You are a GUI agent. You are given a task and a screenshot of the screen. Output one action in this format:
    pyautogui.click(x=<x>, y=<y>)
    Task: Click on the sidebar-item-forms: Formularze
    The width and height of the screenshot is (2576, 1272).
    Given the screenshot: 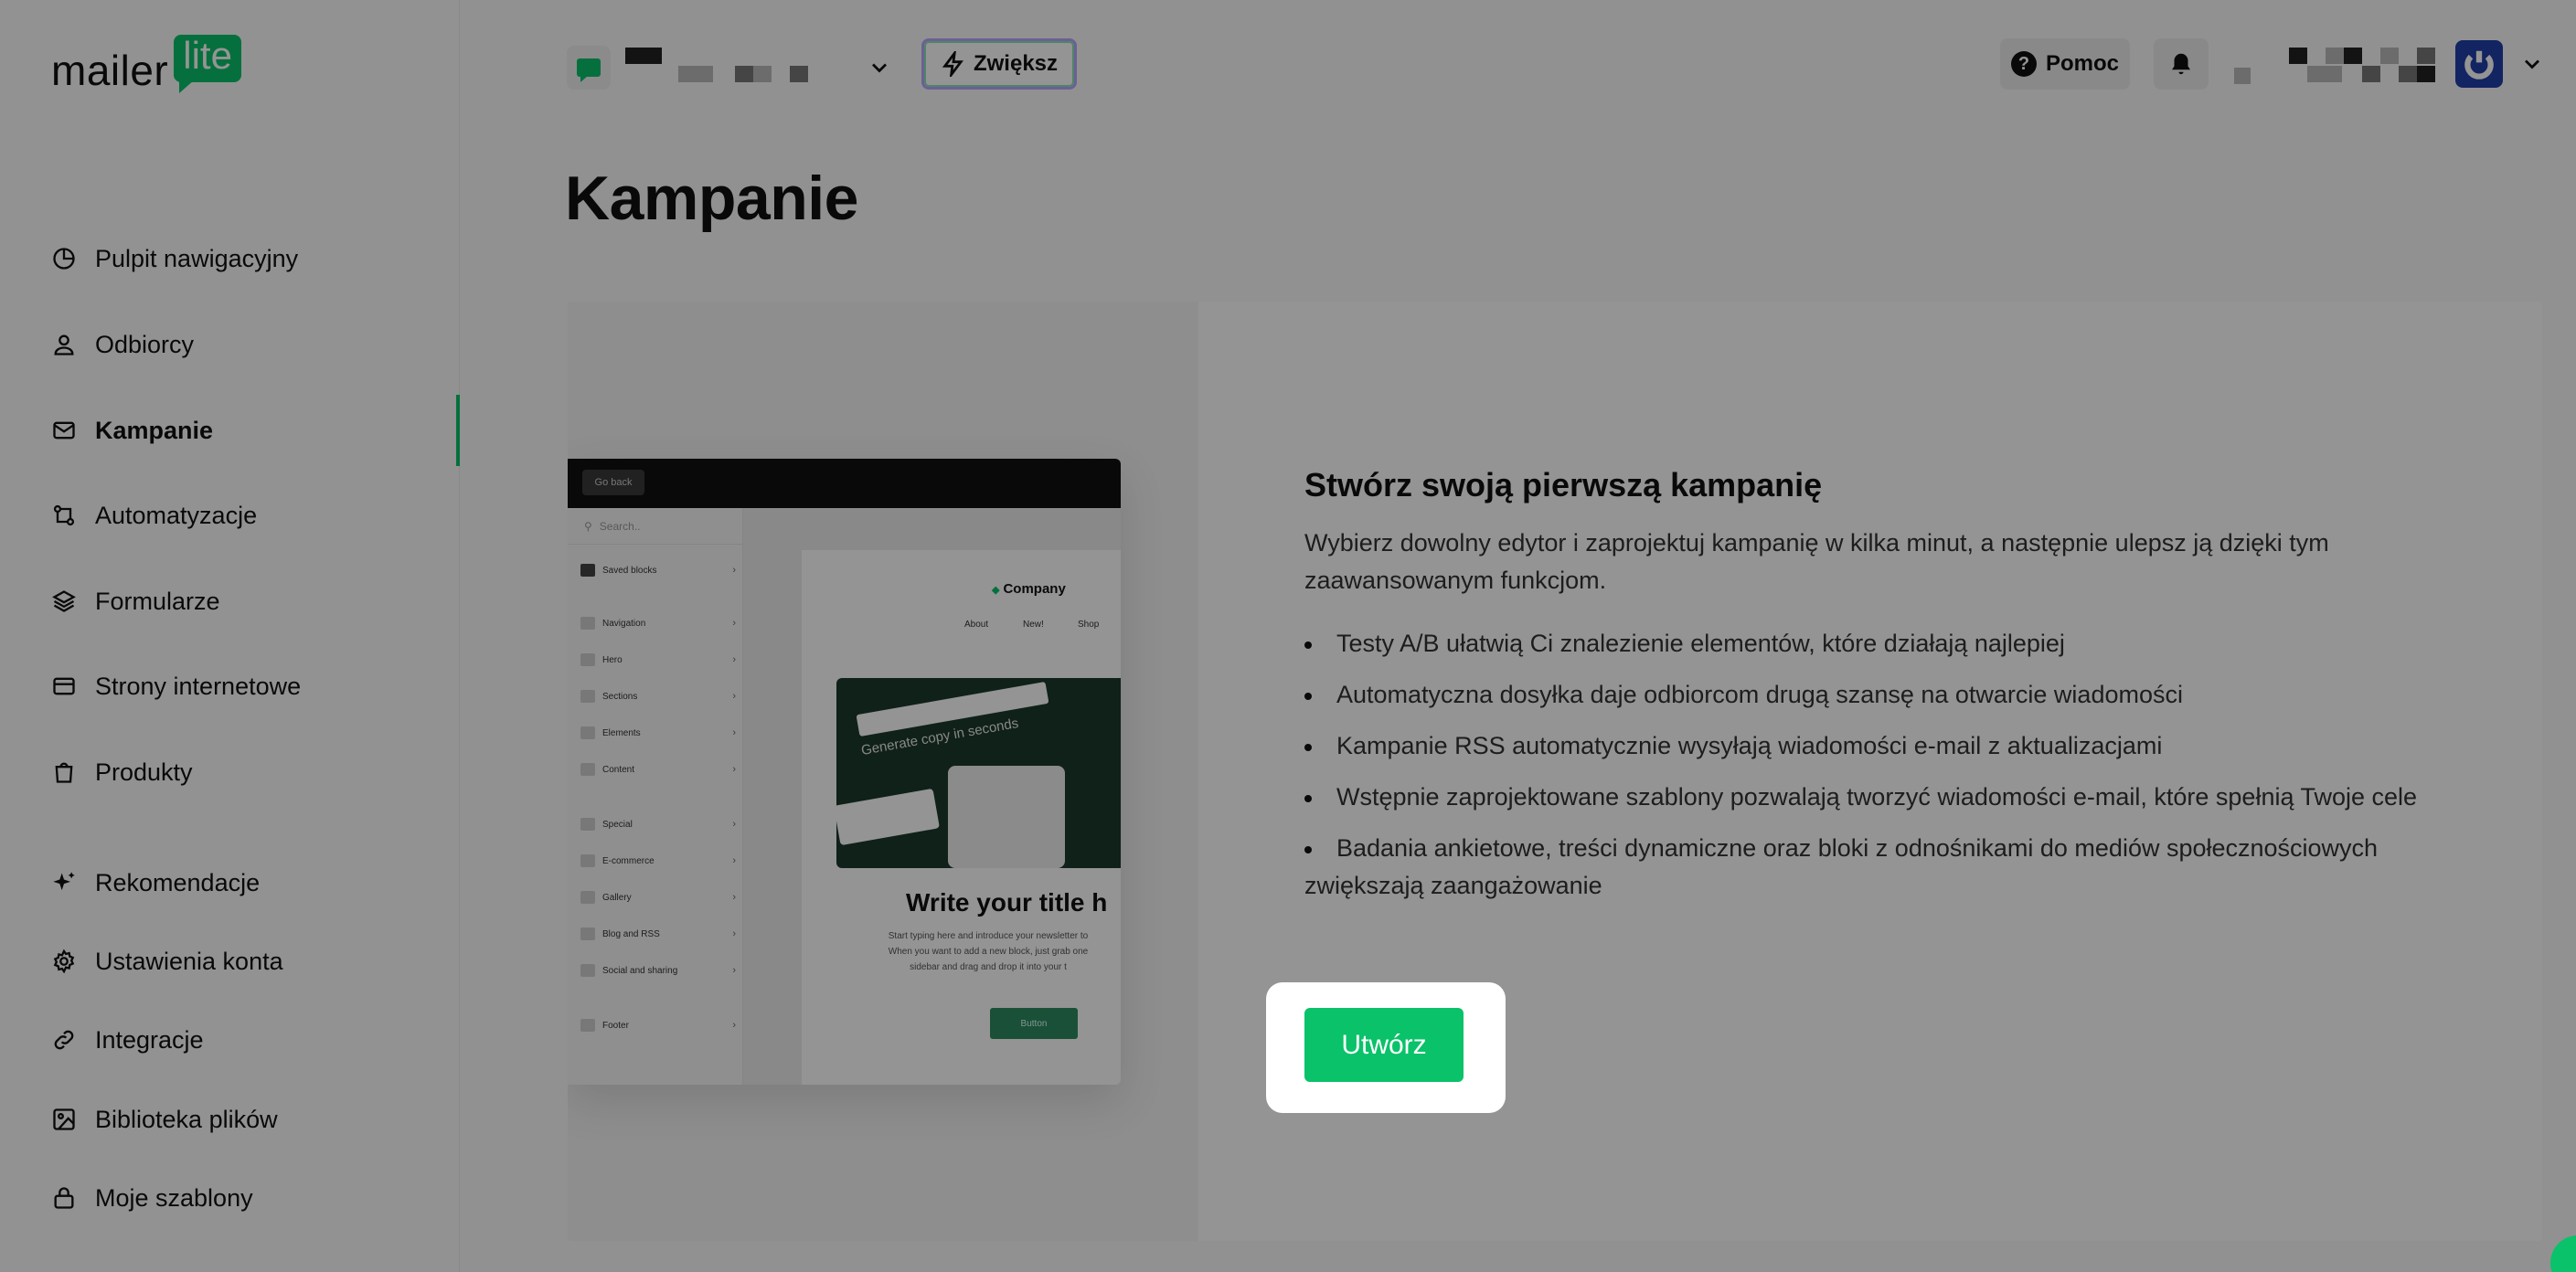 What is the action you would take?
    pyautogui.click(x=230, y=601)
    